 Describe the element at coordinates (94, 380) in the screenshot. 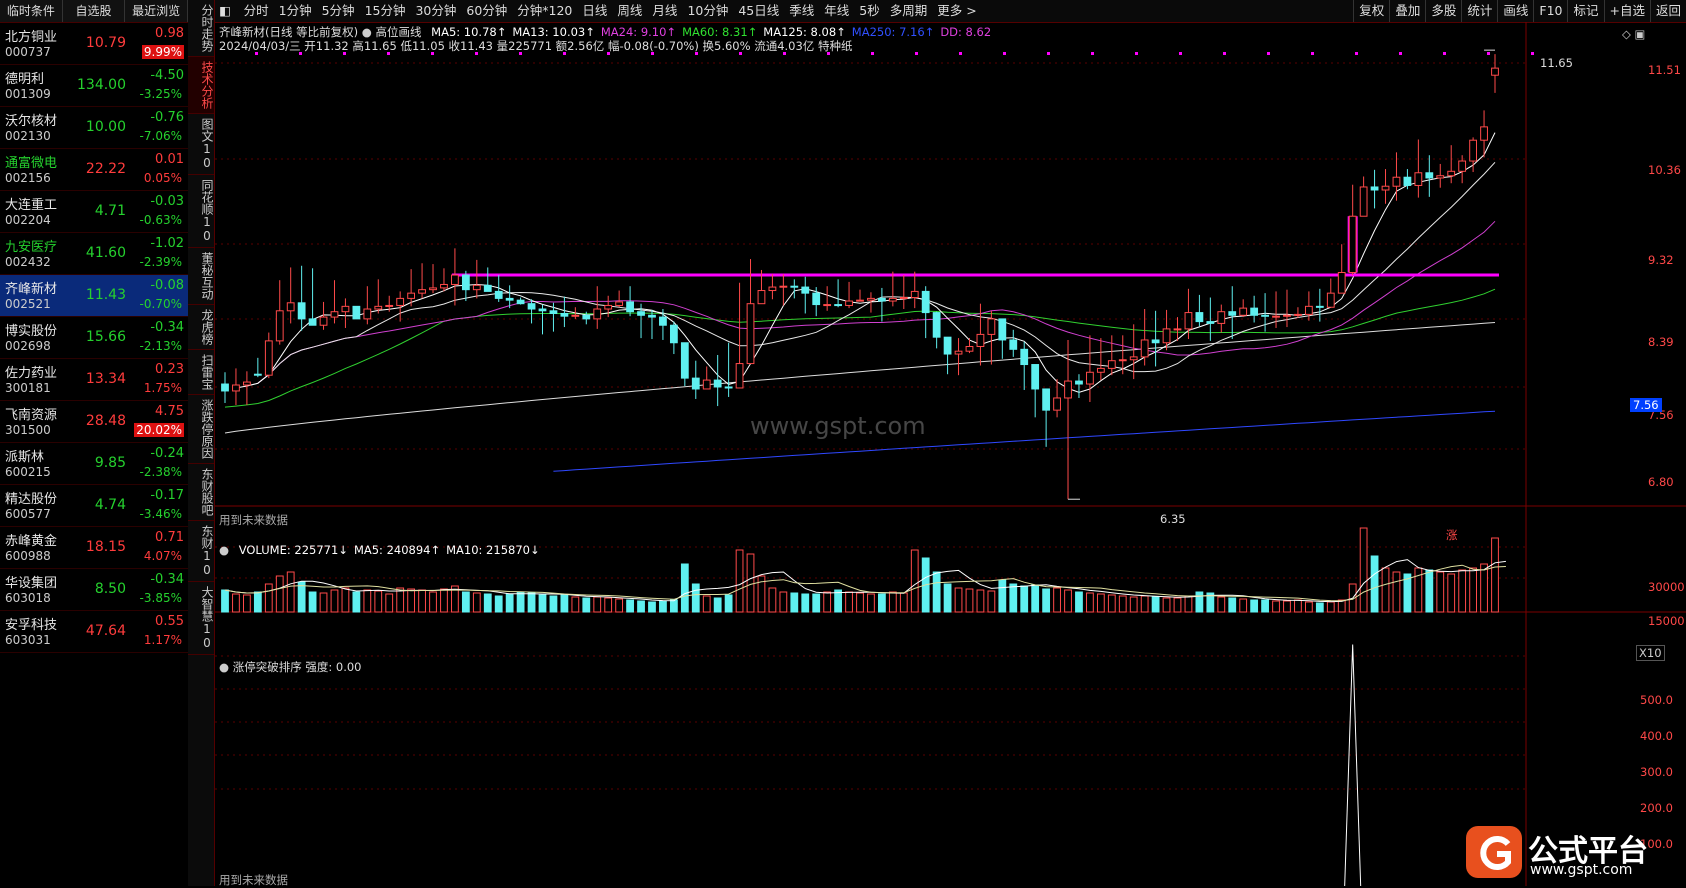

I see `watchlist-row: 佐力药业 300181 13.34 0.23 1.75%` at that location.